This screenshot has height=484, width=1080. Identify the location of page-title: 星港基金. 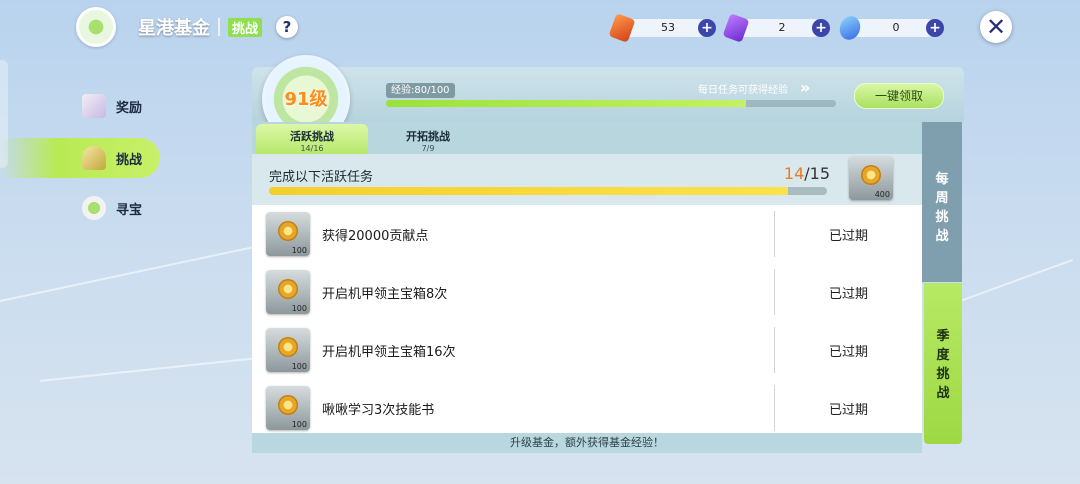
(174, 28).